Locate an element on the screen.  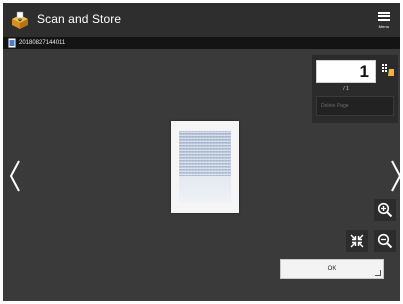
file-info-bar: 20180827144011 is located at coordinates (201, 43).